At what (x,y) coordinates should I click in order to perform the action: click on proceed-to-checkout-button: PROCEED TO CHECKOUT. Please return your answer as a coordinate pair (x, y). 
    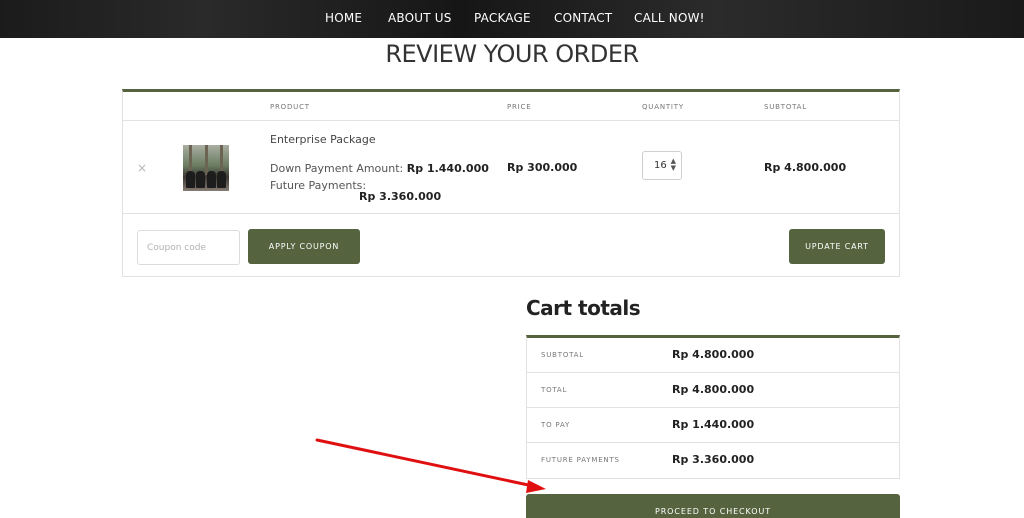
    Looking at the image, I should click on (713, 506).